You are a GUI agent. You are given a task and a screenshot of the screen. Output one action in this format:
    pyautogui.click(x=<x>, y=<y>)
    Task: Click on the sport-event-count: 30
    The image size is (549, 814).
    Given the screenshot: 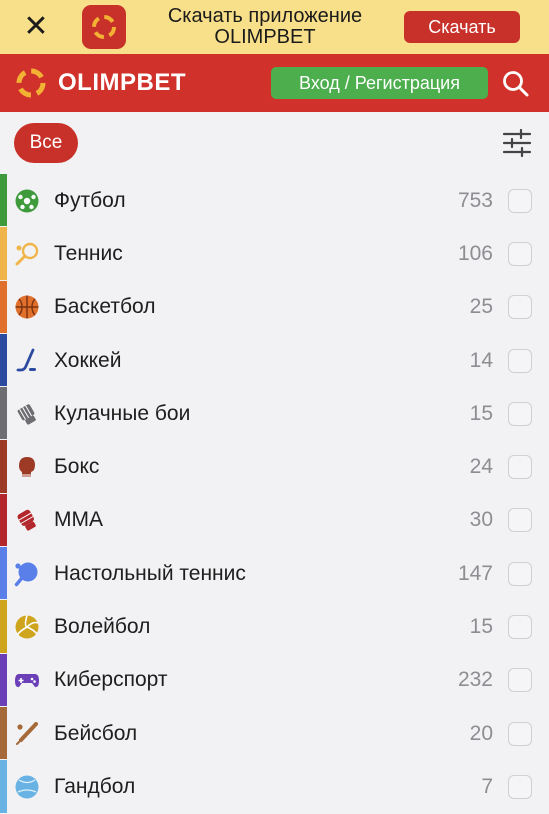 What is the action you would take?
    pyautogui.click(x=481, y=520)
    